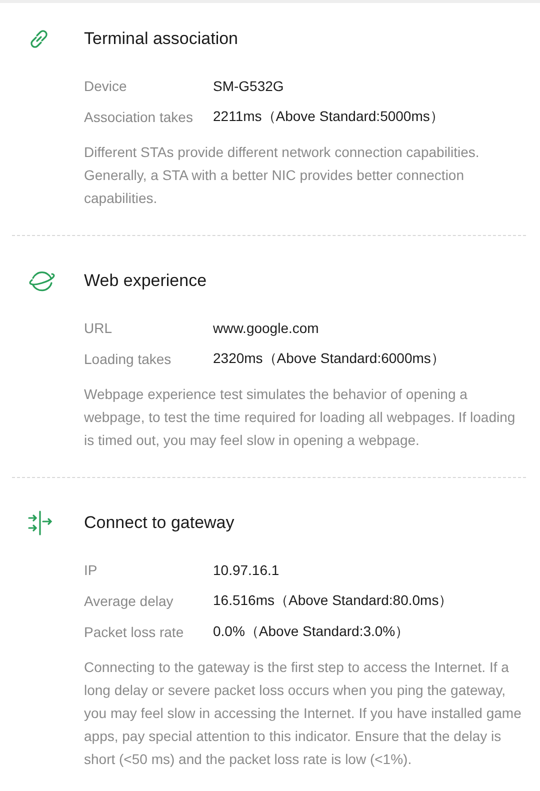 This screenshot has width=540, height=791. What do you see at coordinates (311, 631) in the screenshot?
I see `field-value: 0.0%（Above Standard:3.0%）` at bounding box center [311, 631].